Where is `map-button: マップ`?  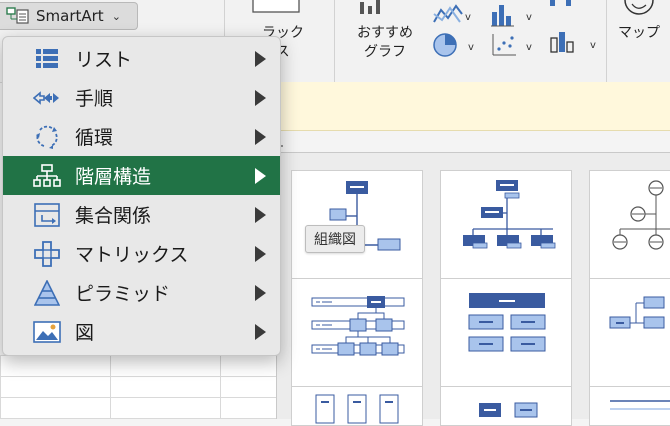 map-button: マップ is located at coordinates (644, 33).